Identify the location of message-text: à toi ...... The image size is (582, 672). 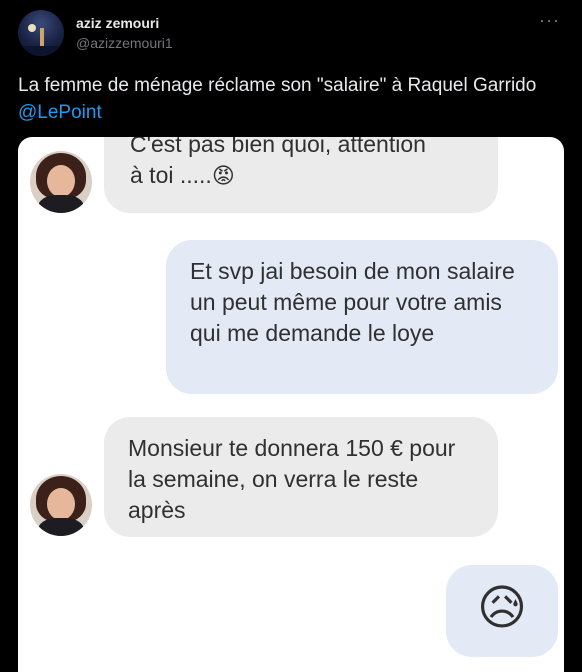
(171, 175).